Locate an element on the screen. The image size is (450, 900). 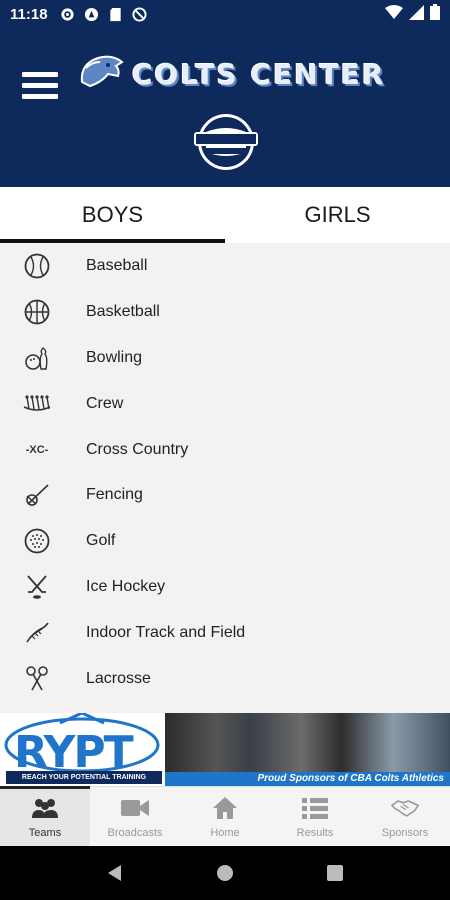
app-icon is located at coordinates (92, 14).